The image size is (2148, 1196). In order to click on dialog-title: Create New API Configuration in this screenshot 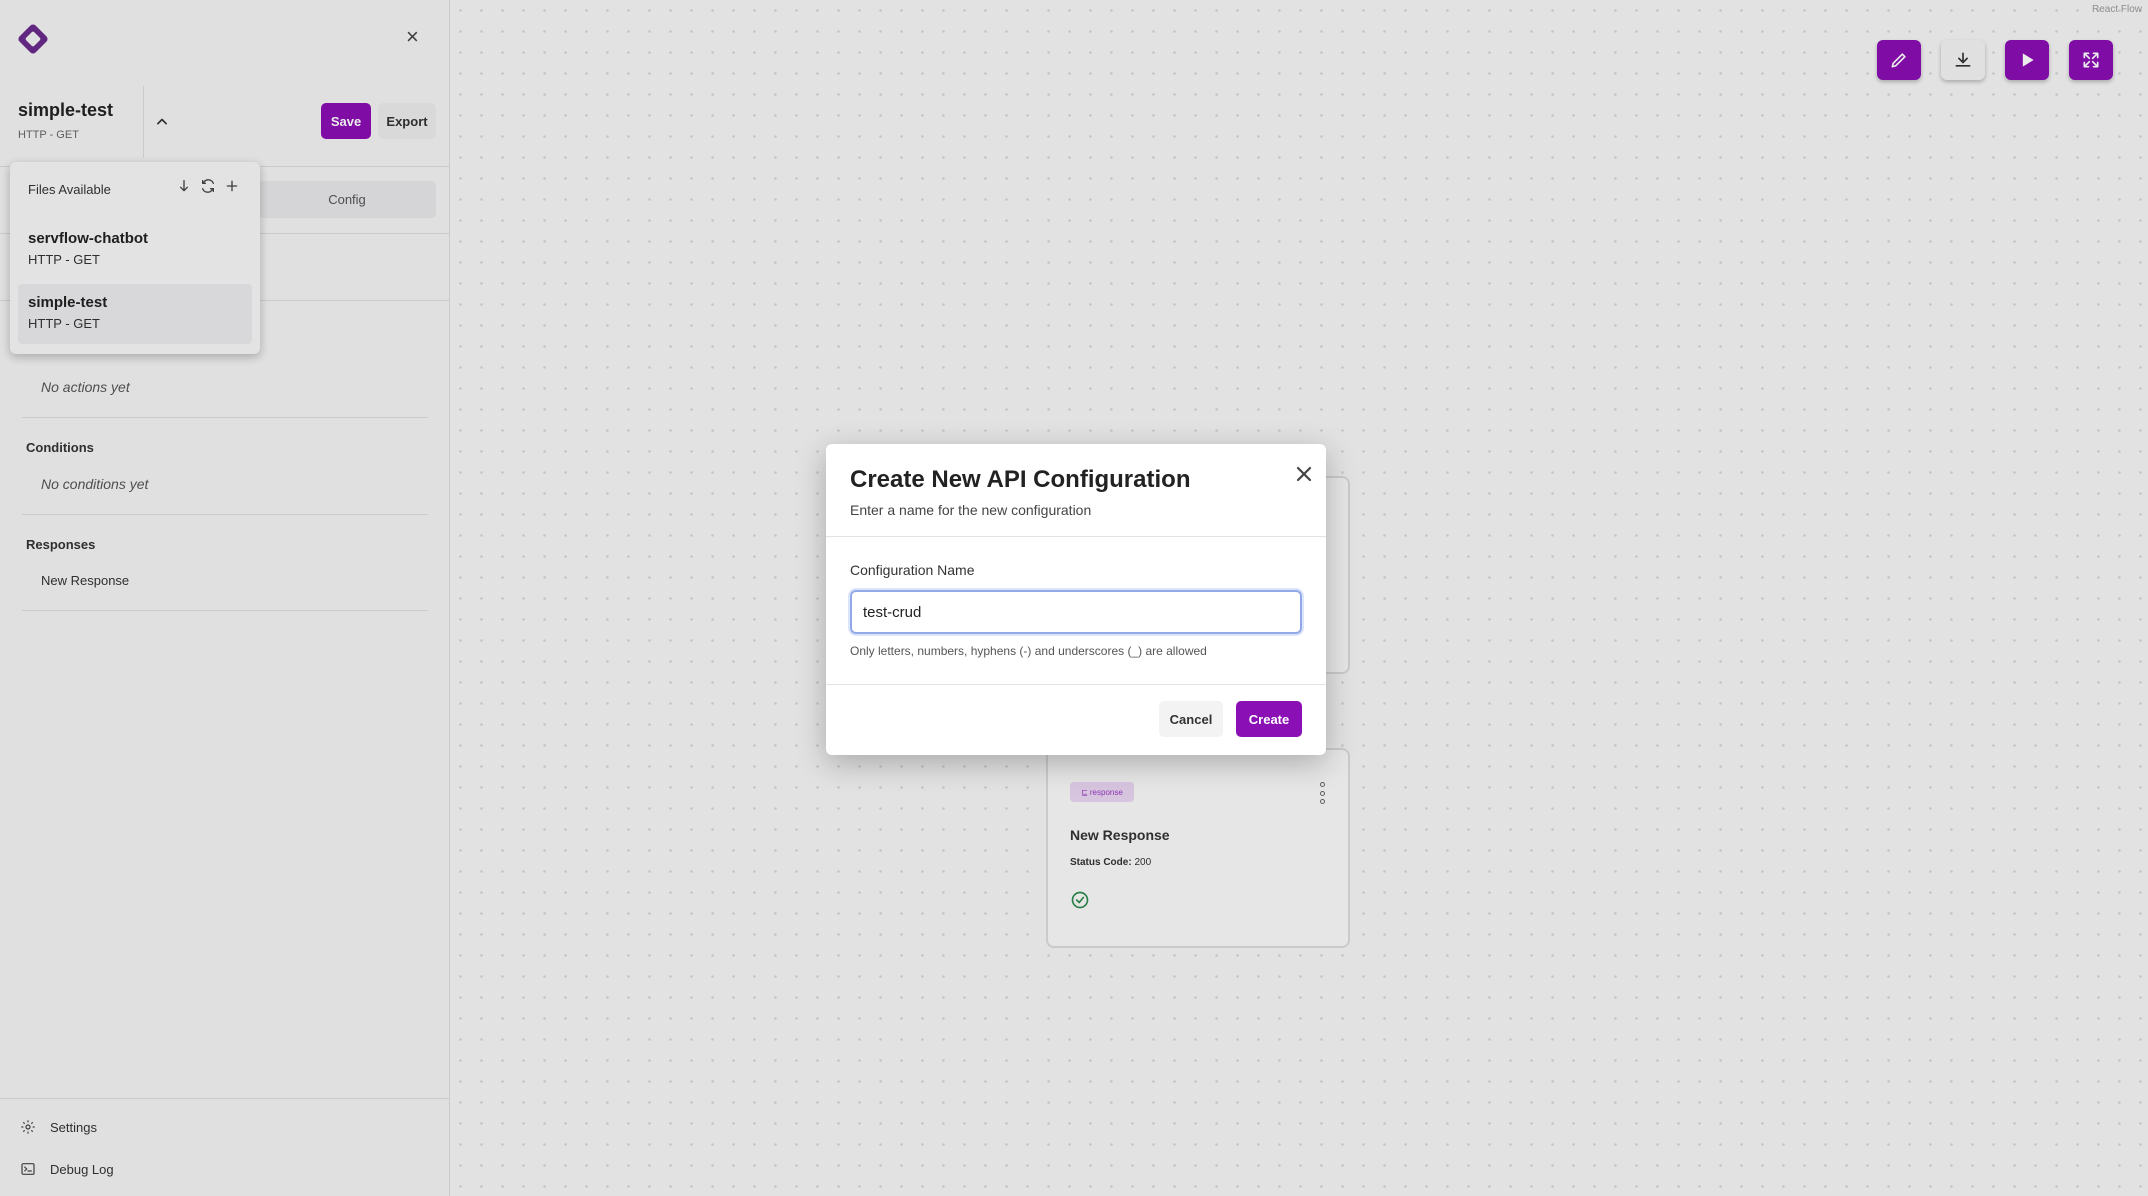, I will do `click(1020, 479)`.